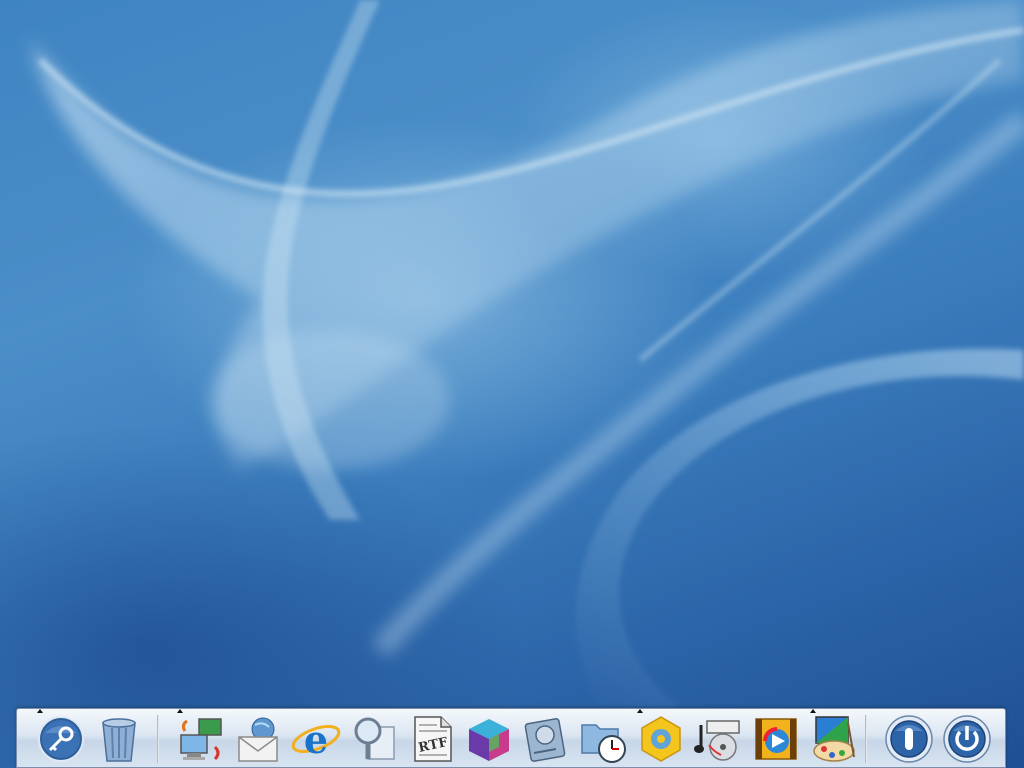 This screenshot has width=1024, height=768. I want to click on dock-item-hard-drive, so click(546, 739).